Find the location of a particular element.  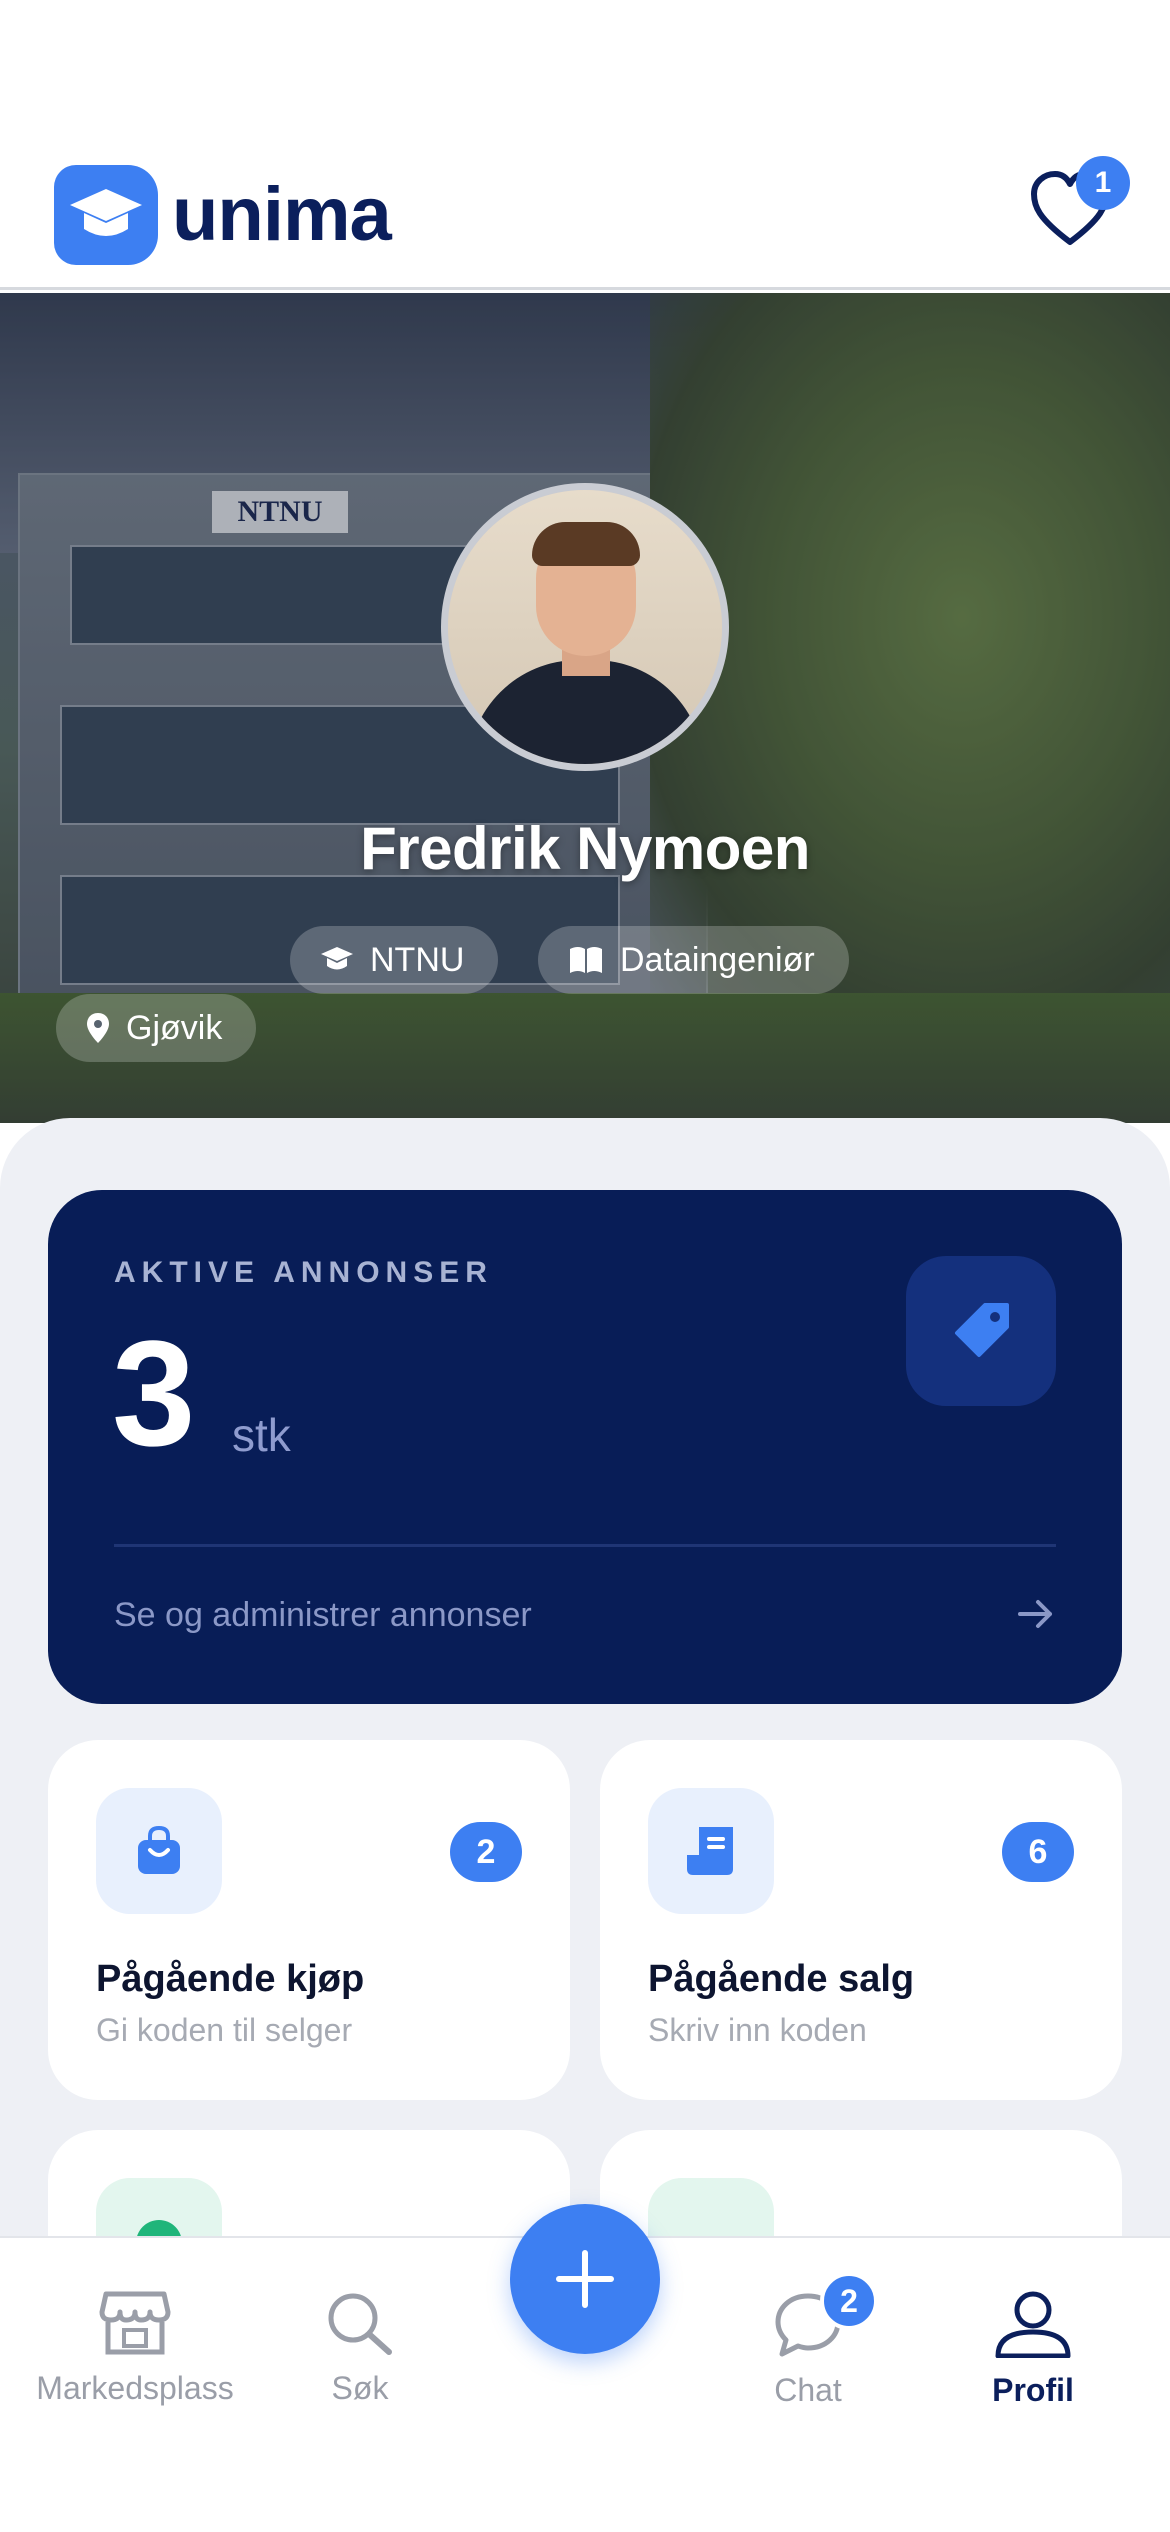

nav-search-label: Søk is located at coordinates (360, 2388).